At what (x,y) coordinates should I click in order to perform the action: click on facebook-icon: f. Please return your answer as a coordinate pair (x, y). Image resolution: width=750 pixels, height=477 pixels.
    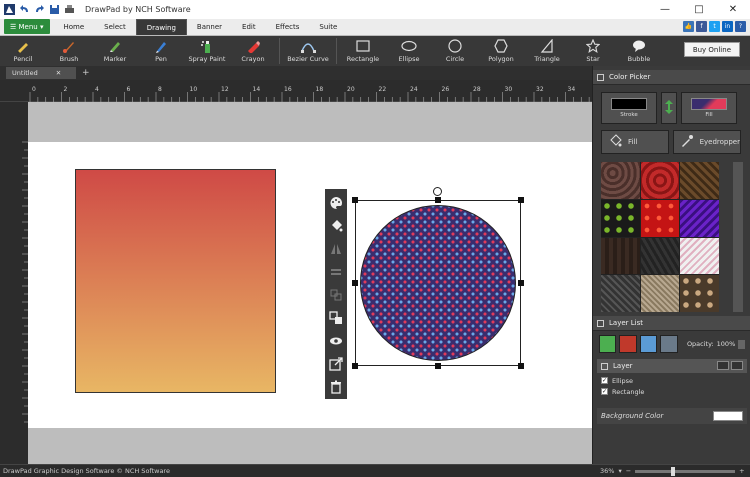
    Looking at the image, I should click on (701, 26).